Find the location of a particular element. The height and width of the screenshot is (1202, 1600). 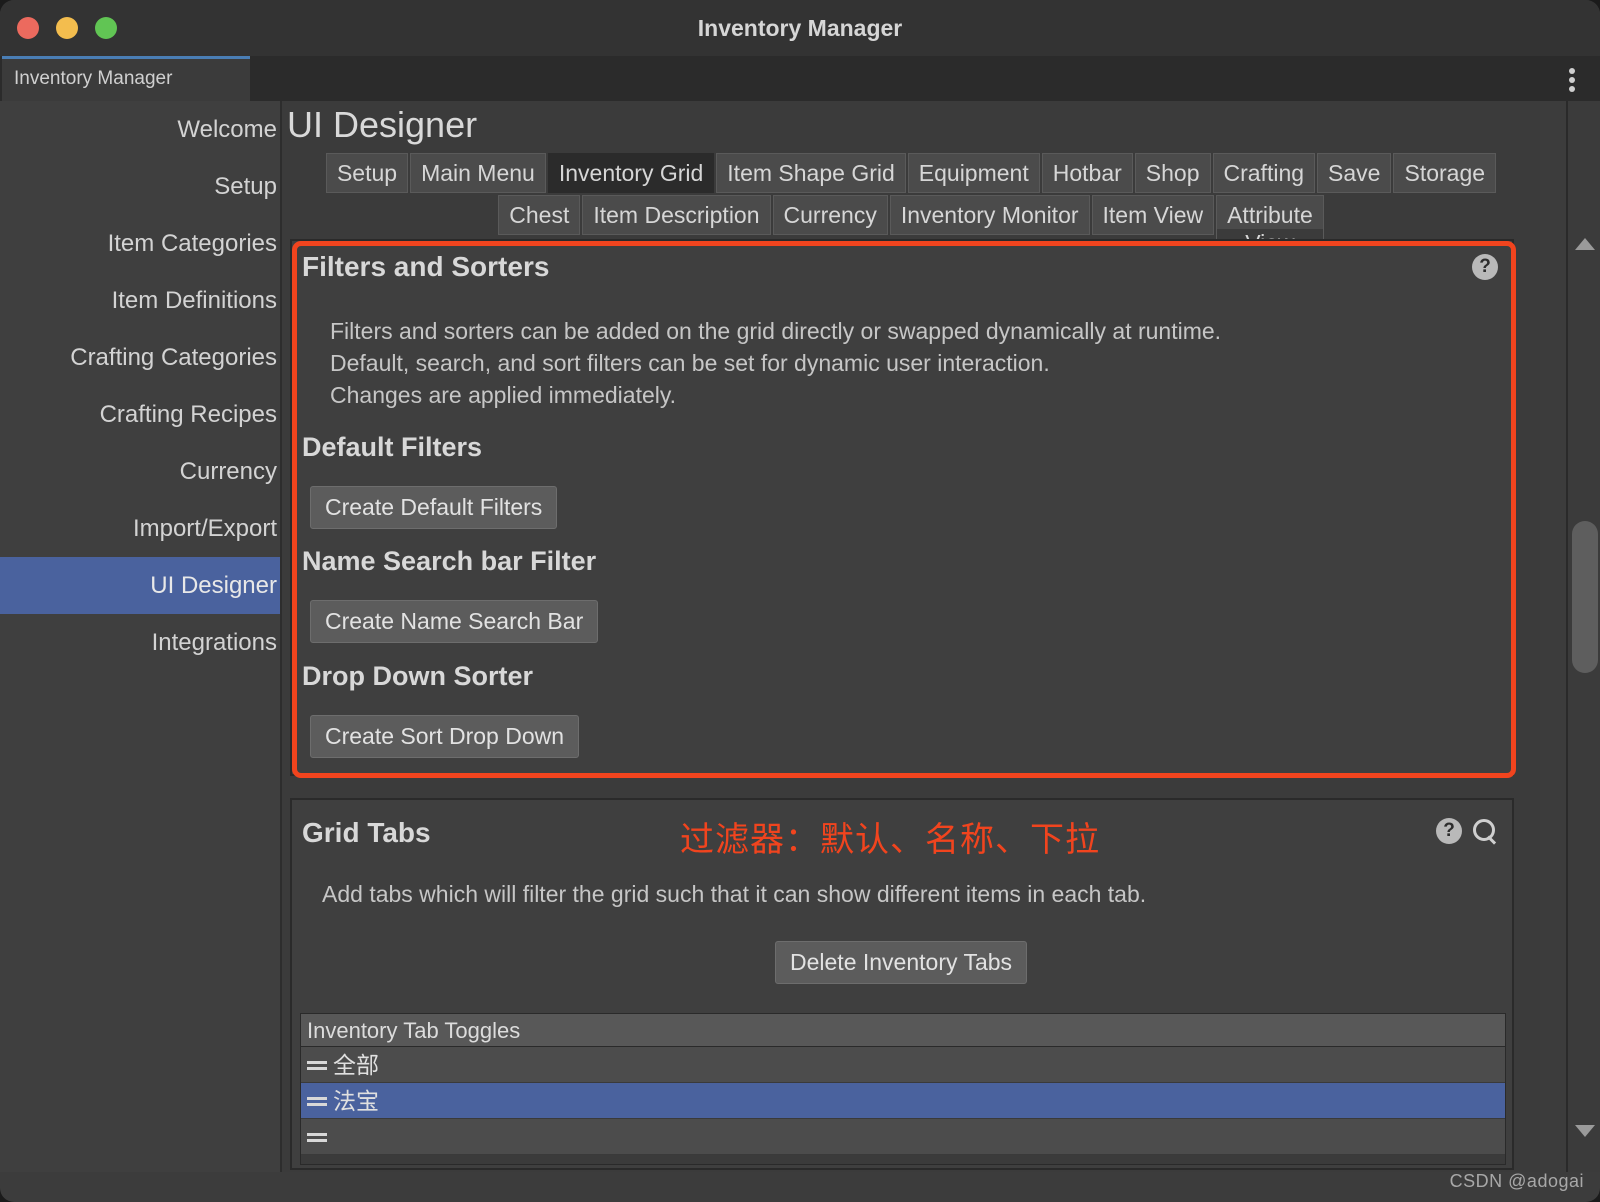

sidebar-item-import-export: Import/Export is located at coordinates (140, 528).